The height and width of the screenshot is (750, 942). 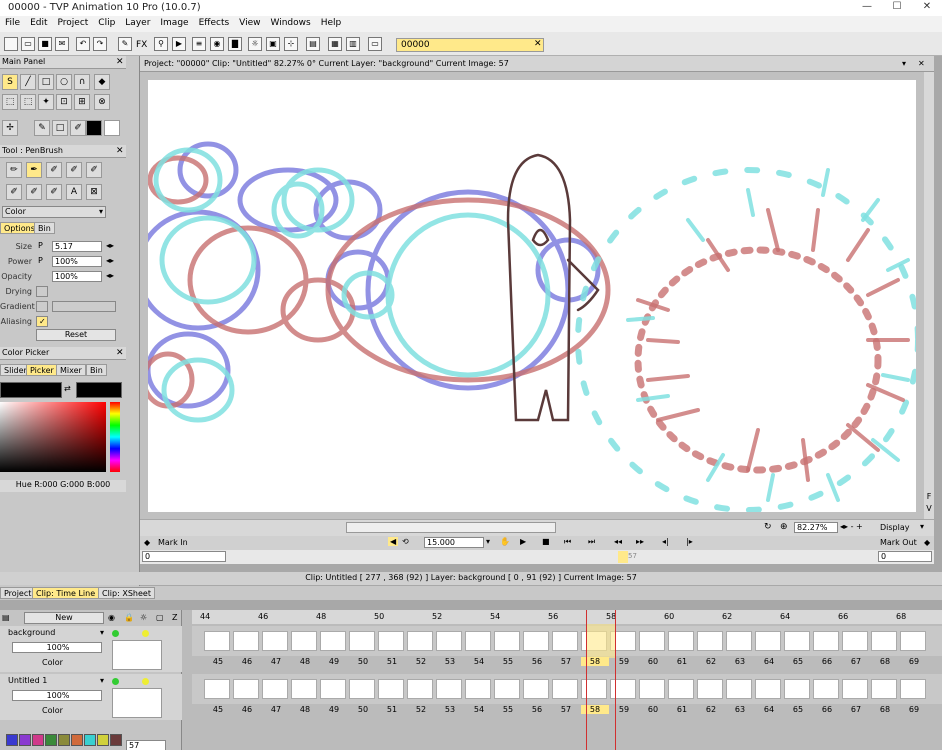 I want to click on size-input: 5.17, so click(x=77, y=246).